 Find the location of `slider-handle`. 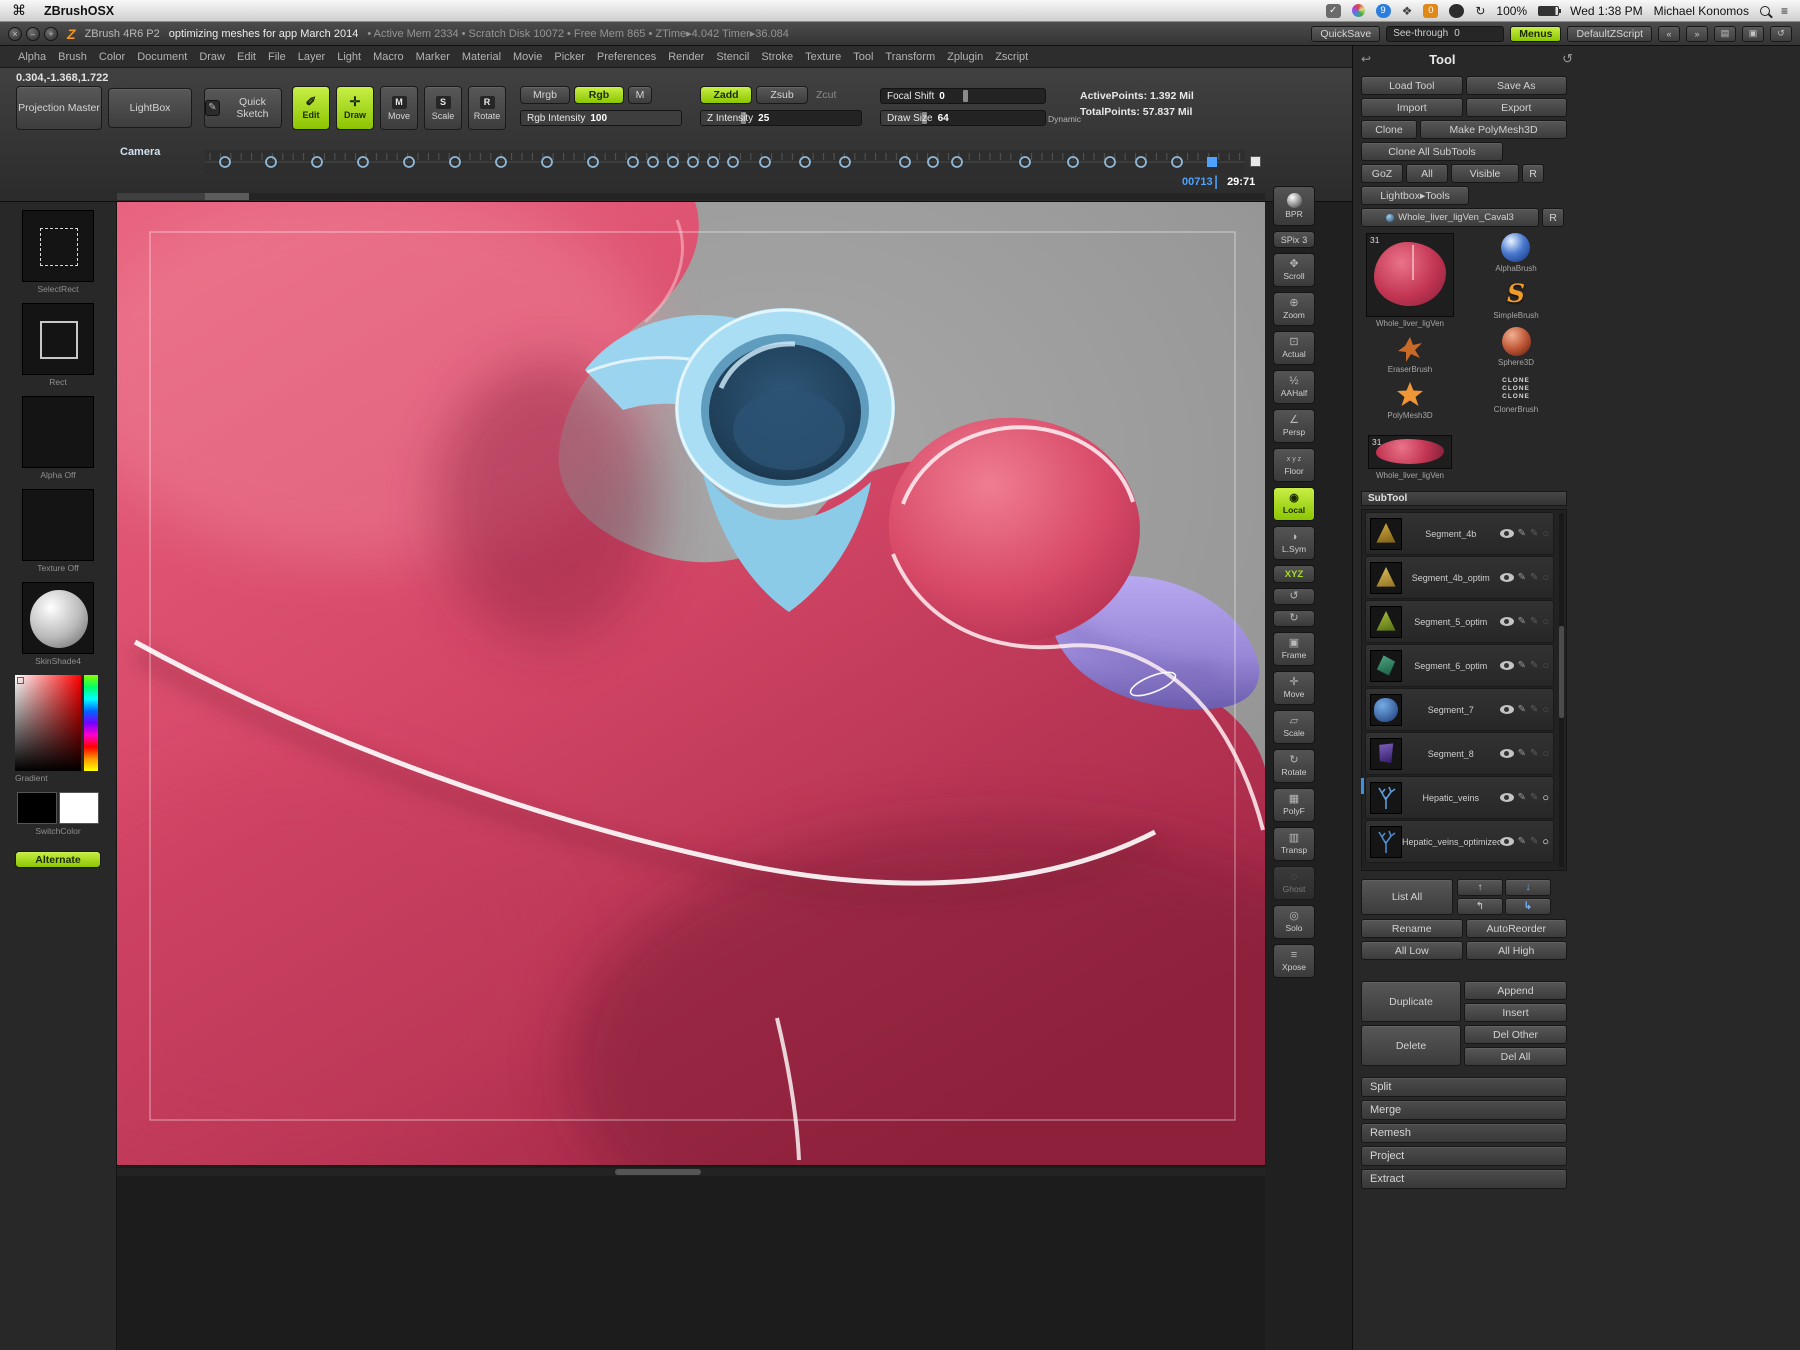

slider-handle is located at coordinates (965, 96).